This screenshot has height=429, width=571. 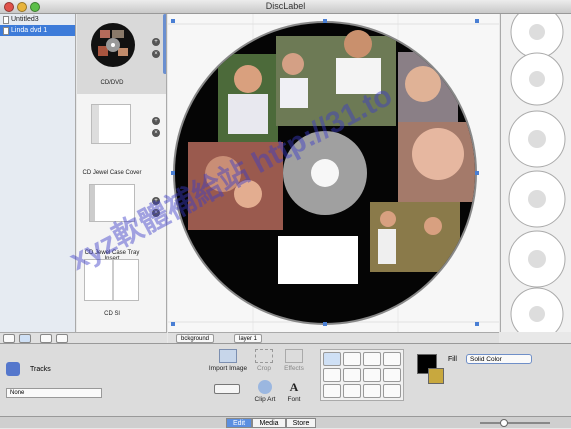 I want to click on image-options-button, so click(x=229, y=389).